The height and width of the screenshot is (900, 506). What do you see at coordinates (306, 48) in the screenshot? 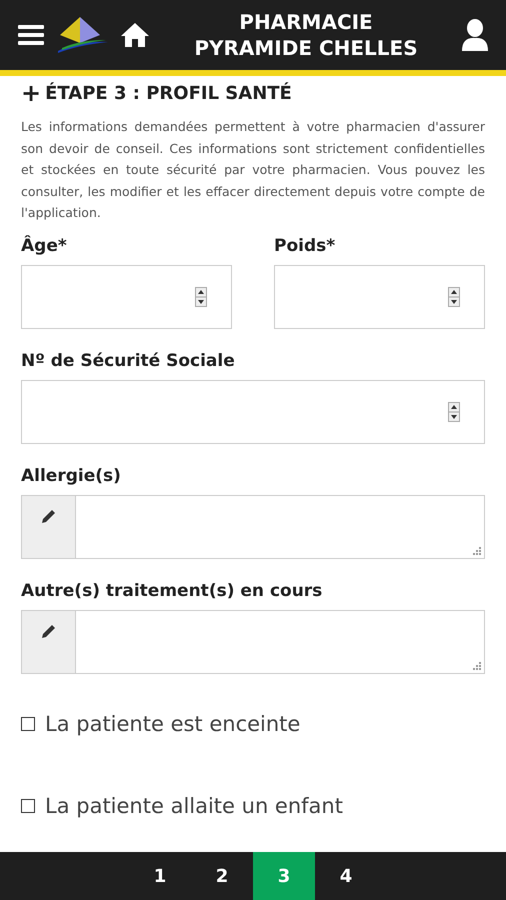
I see `app-title: PYRAMIDE CHELLES` at bounding box center [306, 48].